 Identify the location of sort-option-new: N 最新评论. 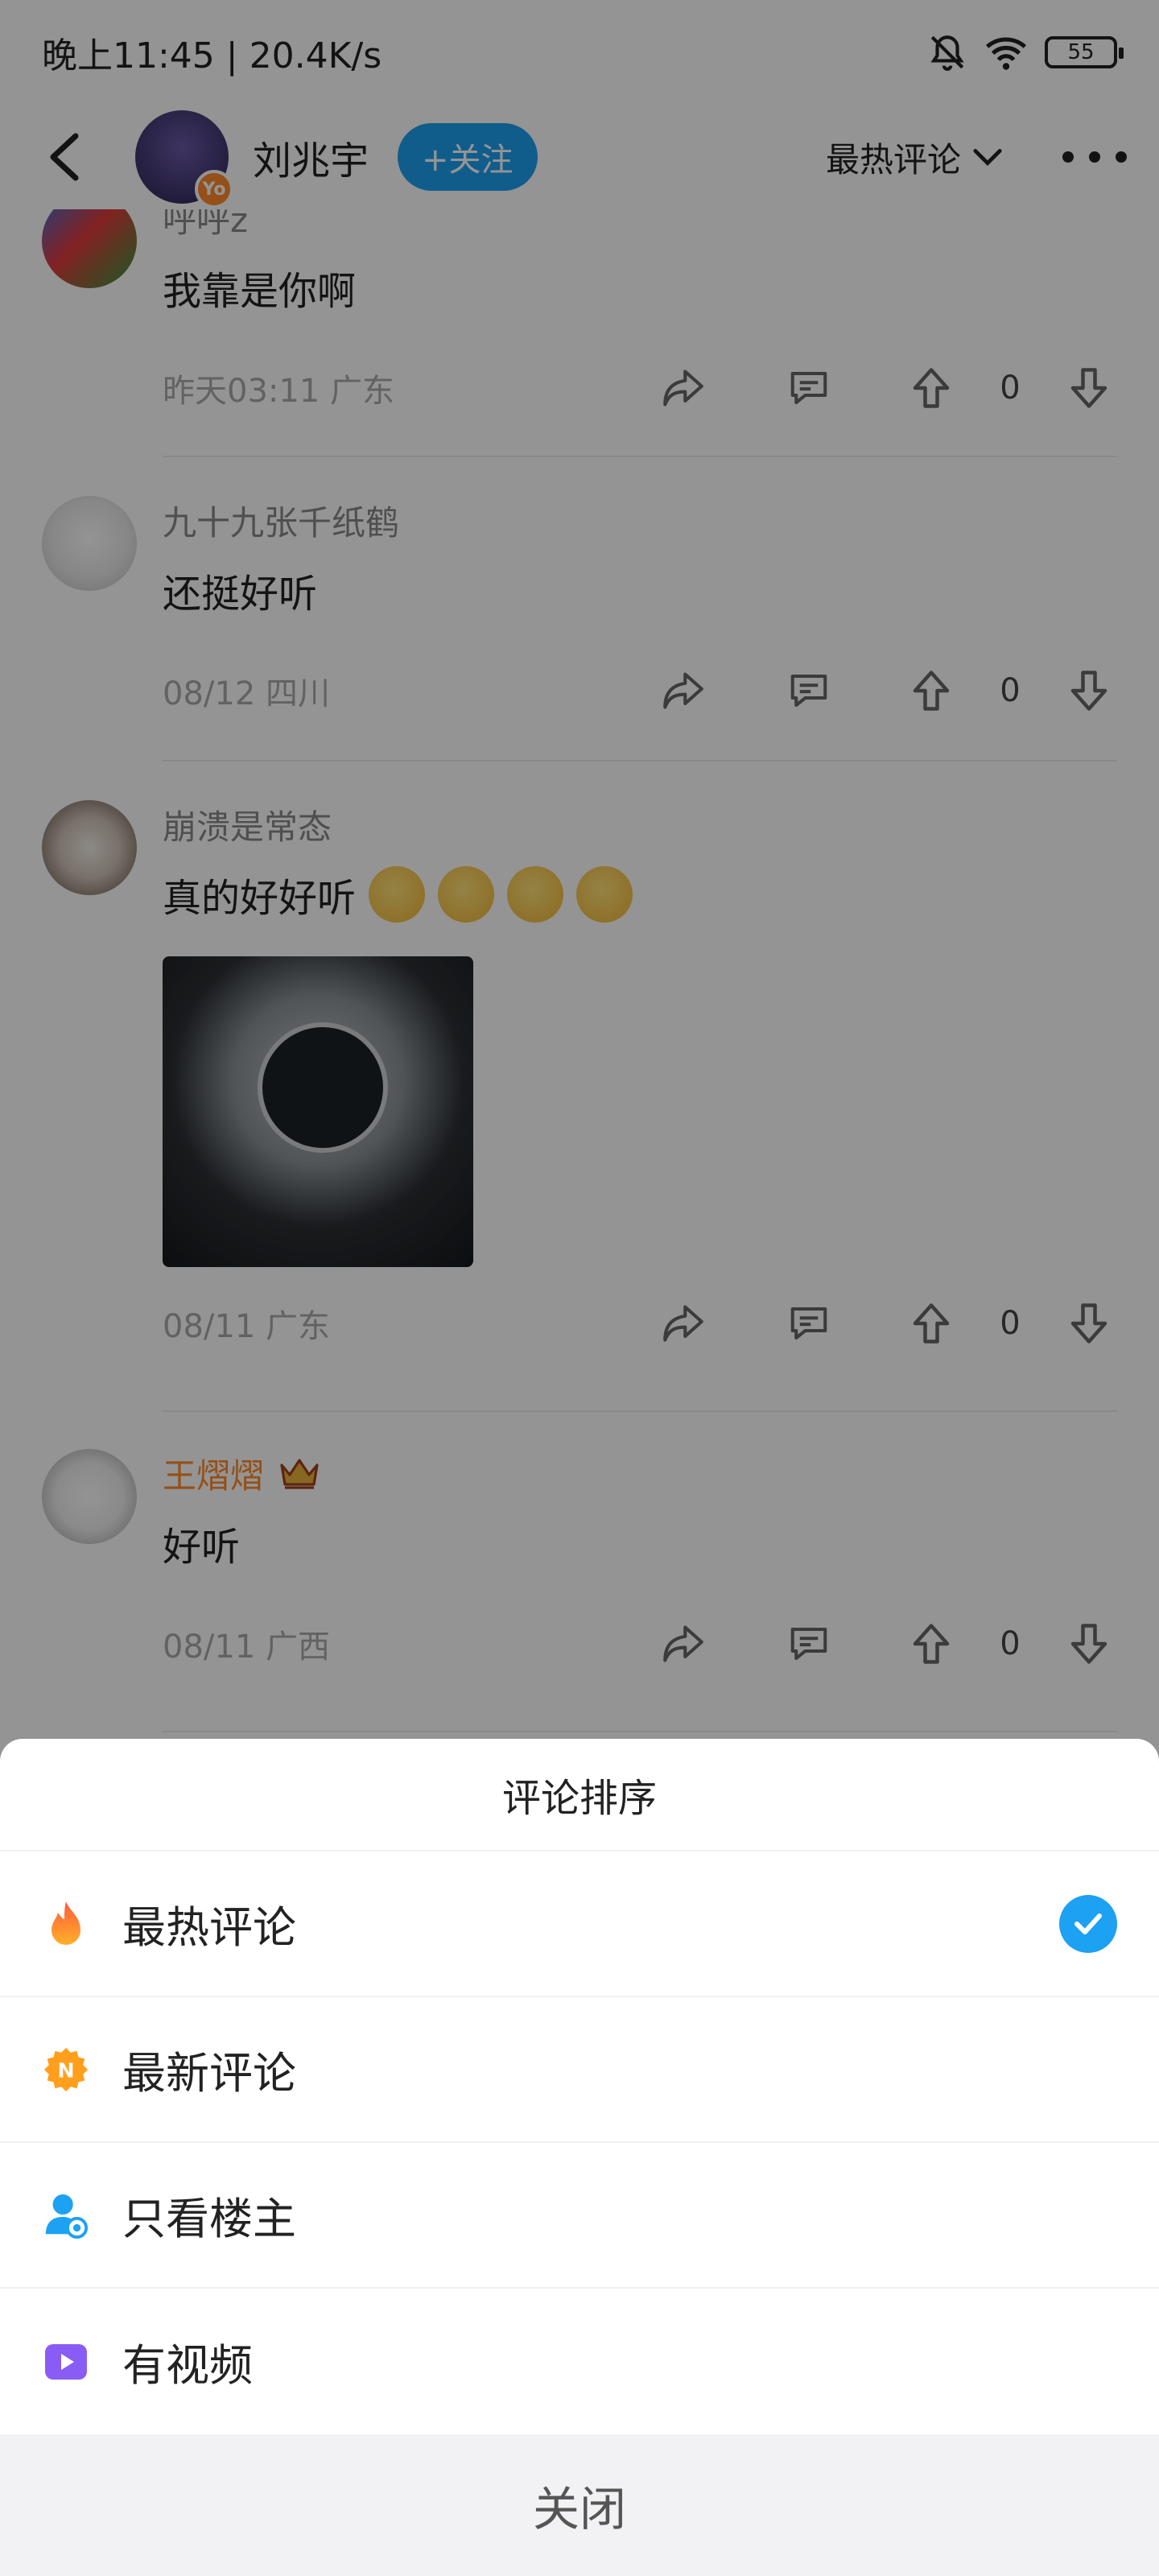
(579, 2070).